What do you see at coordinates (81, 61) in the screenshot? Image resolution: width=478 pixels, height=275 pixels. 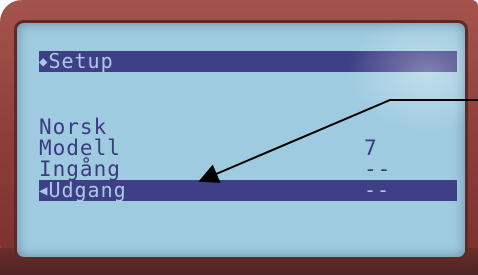 I see `header-title: Setup` at bounding box center [81, 61].